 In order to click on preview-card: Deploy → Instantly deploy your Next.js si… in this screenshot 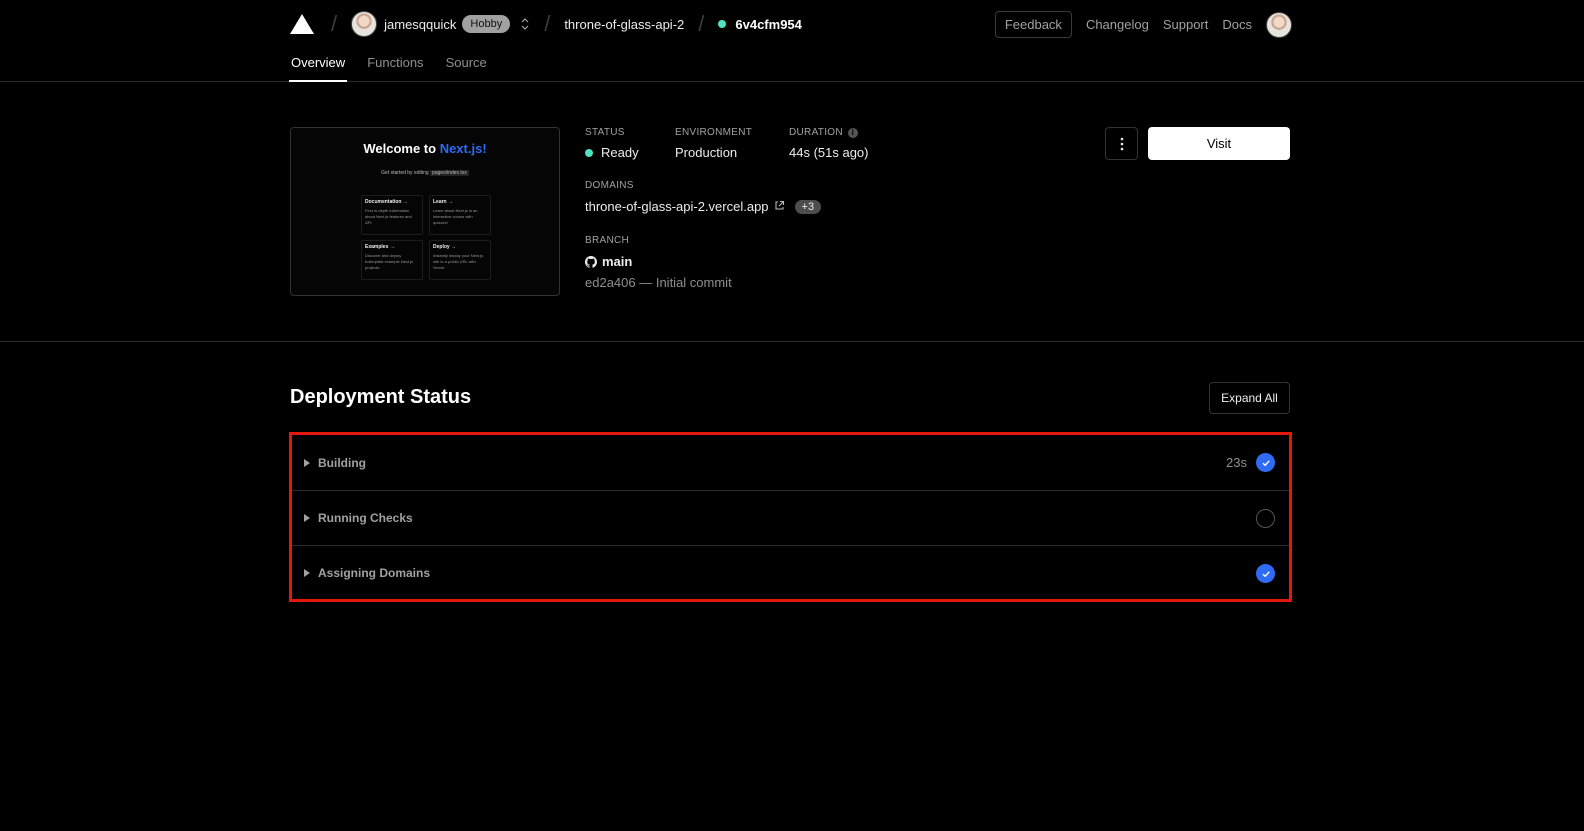, I will do `click(460, 260)`.